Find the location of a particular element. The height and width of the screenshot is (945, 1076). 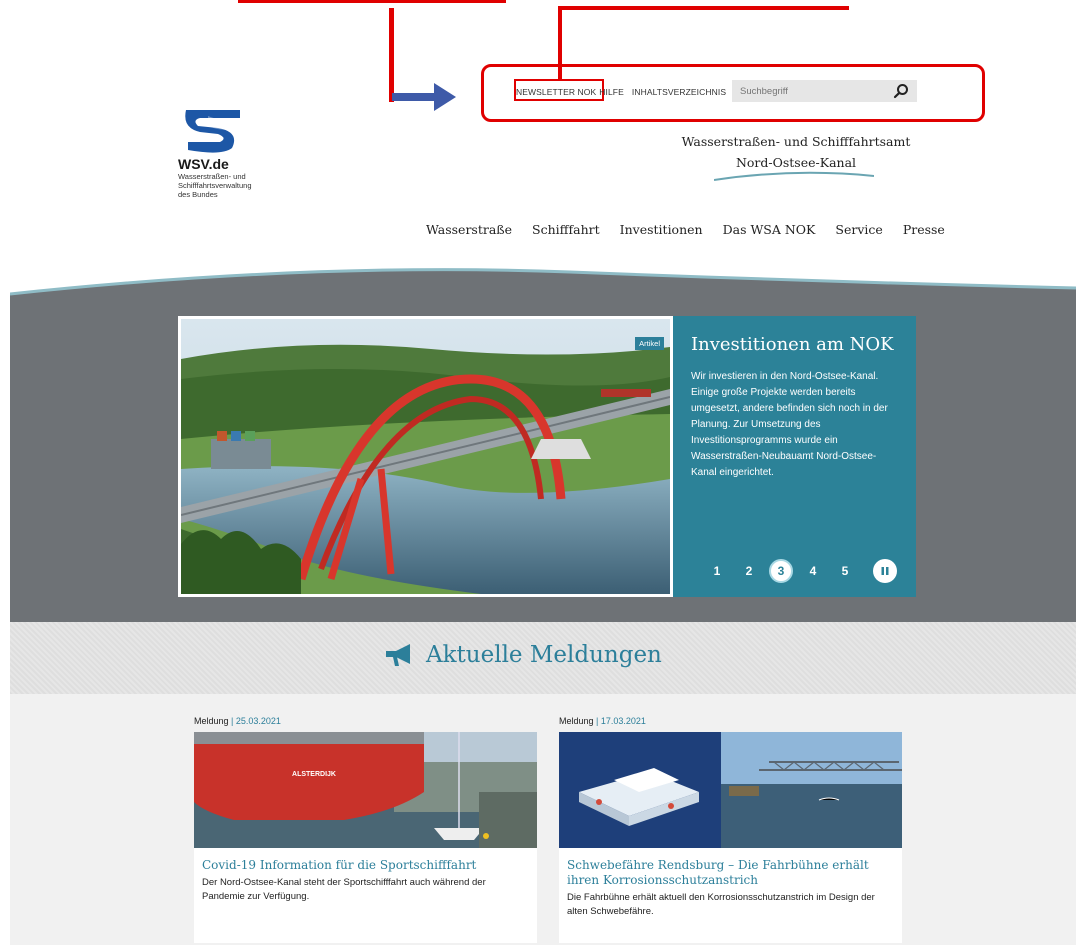

annotation-line-left-vertical is located at coordinates (391, 55).